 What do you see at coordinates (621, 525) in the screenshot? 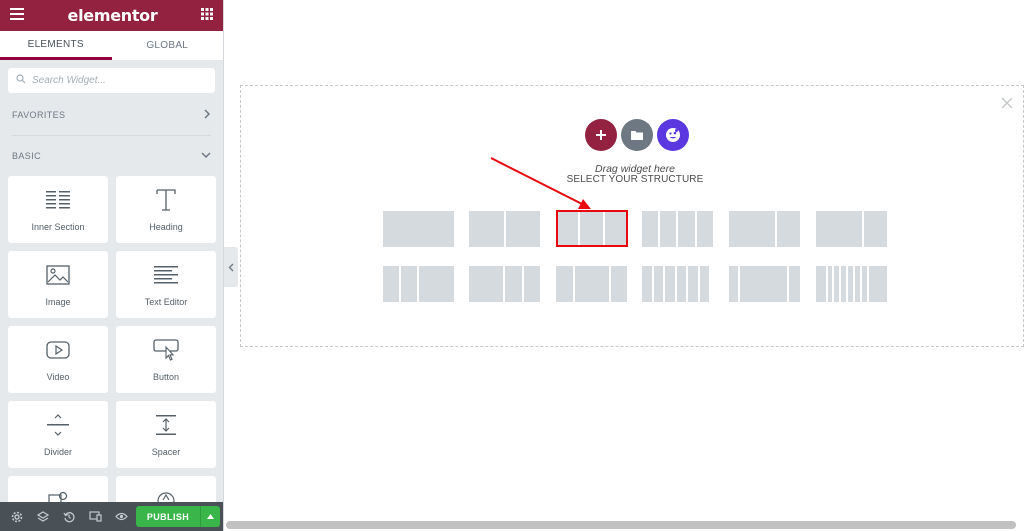
I see `horizontal-scrollbar` at bounding box center [621, 525].